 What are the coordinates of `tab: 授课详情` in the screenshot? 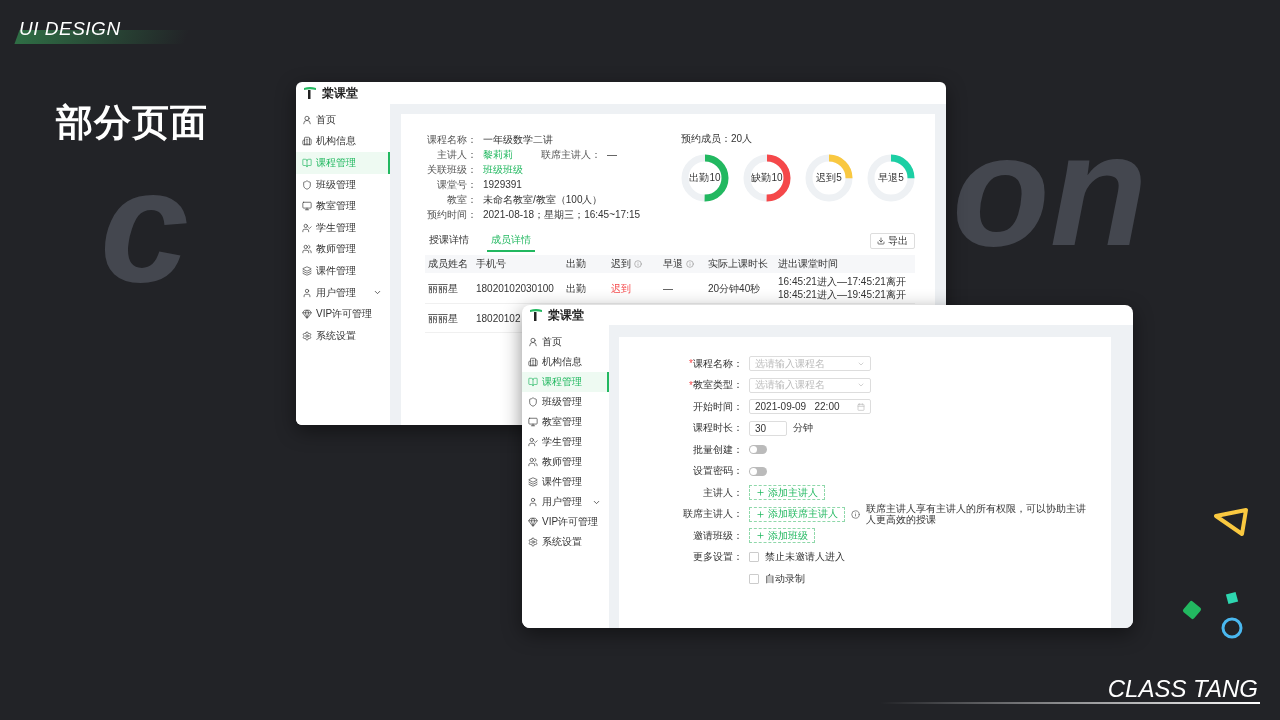 It's located at (449, 242).